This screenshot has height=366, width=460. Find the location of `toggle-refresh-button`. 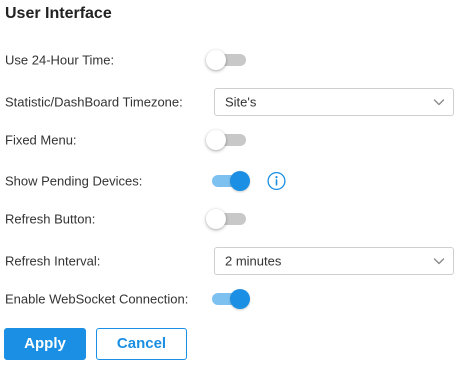

toggle-refresh-button is located at coordinates (227, 219).